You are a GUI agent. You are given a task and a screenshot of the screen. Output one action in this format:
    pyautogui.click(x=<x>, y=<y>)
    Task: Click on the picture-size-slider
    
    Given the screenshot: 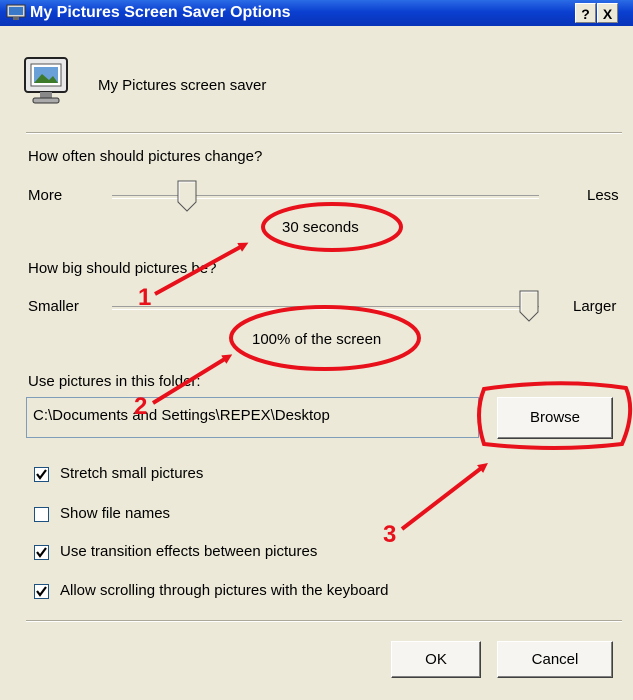 What is the action you would take?
    pyautogui.click(x=325, y=308)
    